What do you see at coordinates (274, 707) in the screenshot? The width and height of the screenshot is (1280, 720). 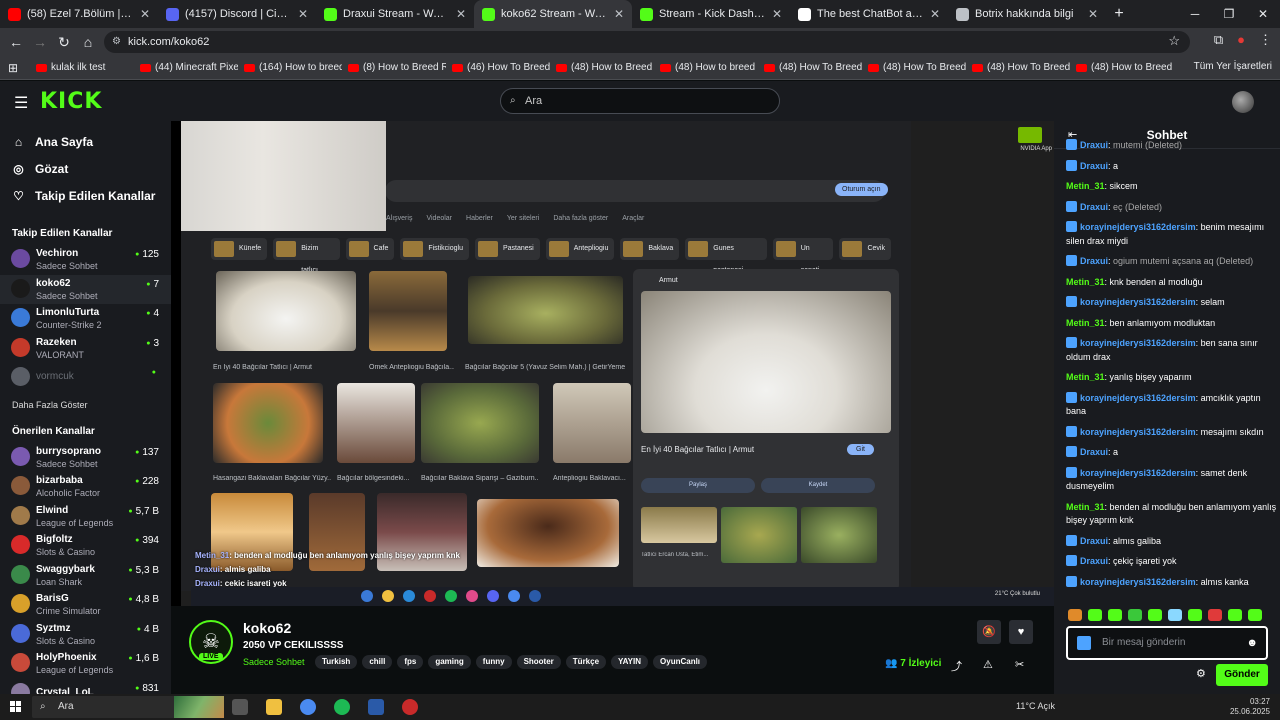 I see `file-explorer-icon` at bounding box center [274, 707].